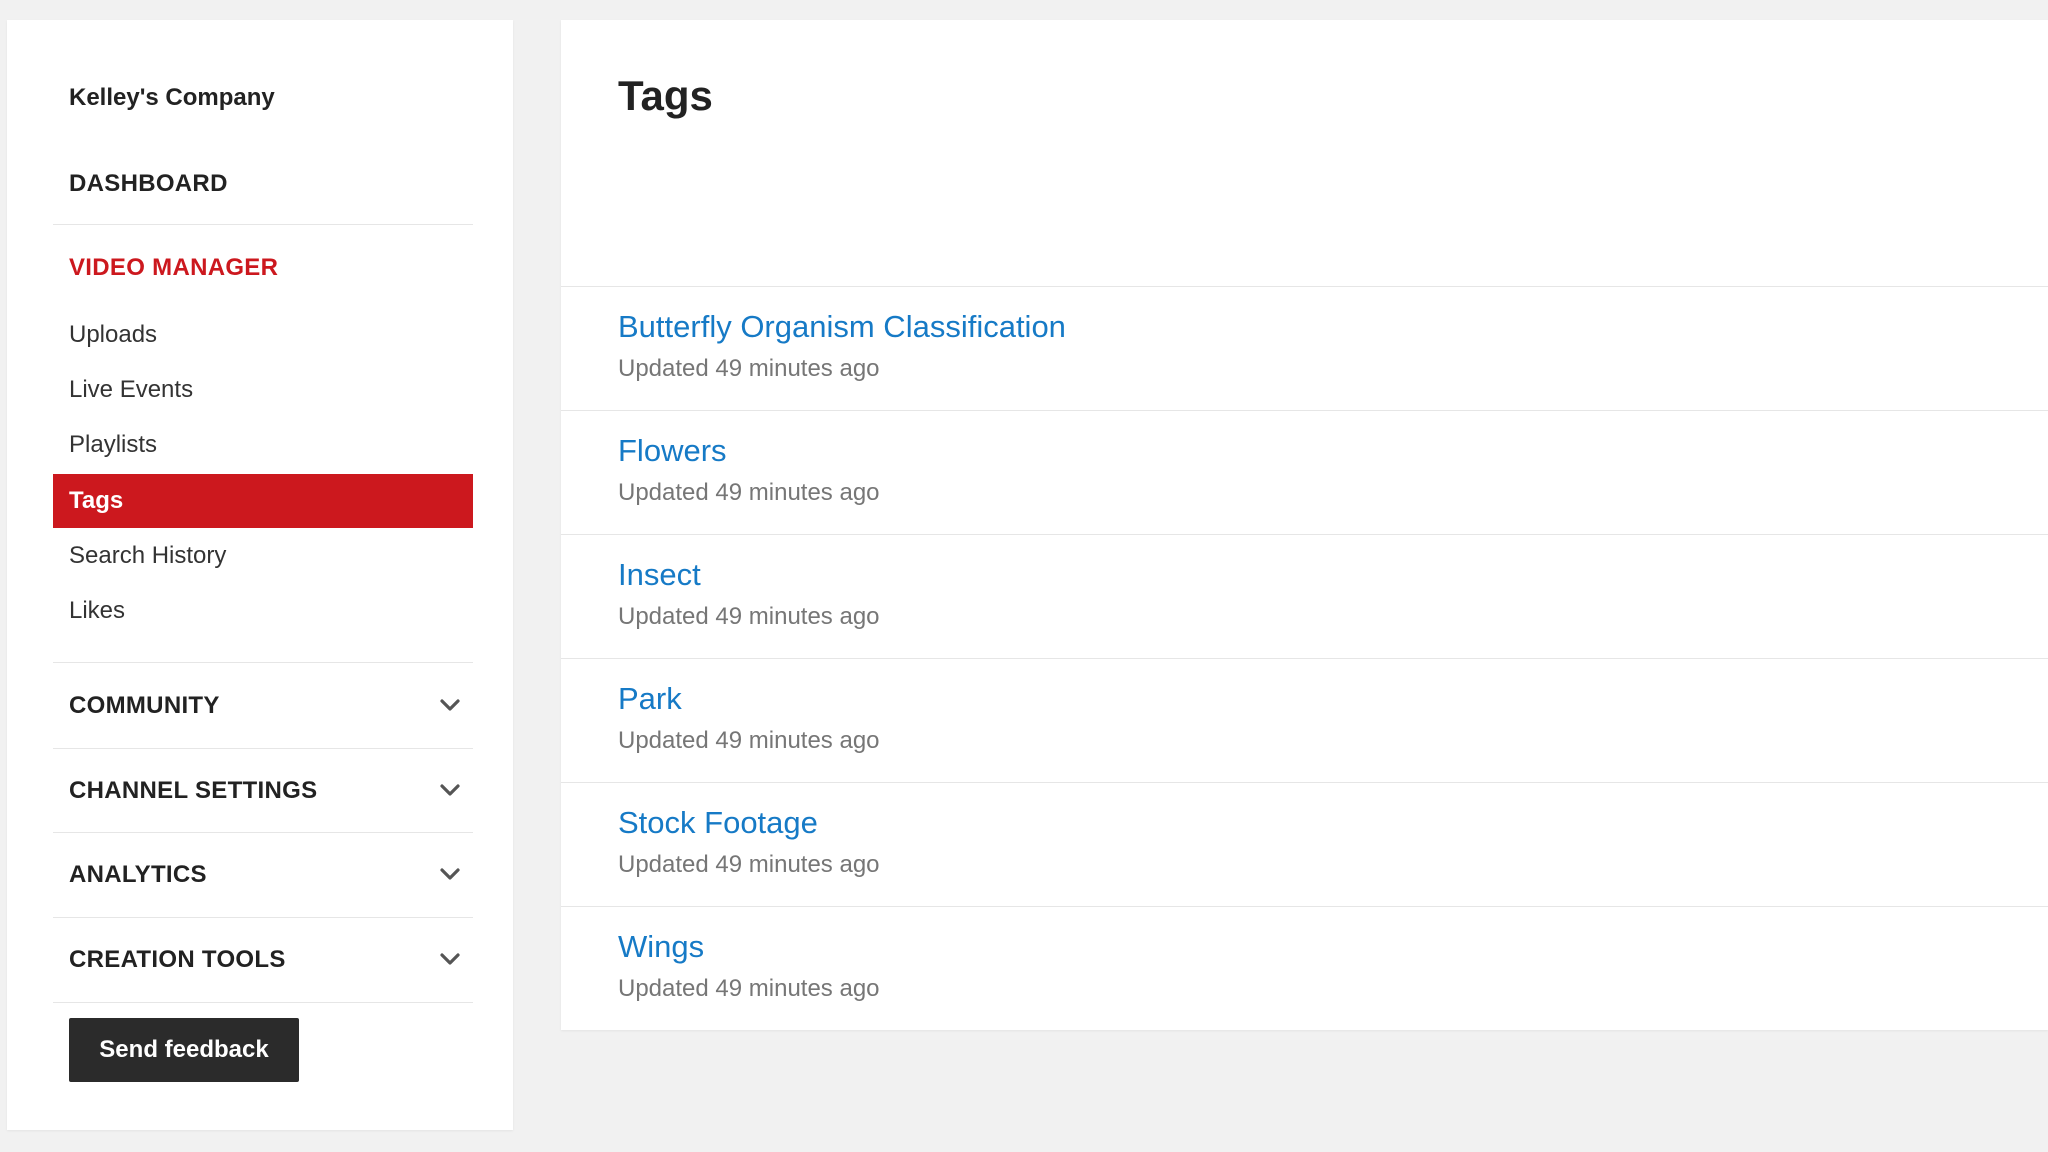 This screenshot has width=2048, height=1152. I want to click on nav-video-manager: VIDEO MANAGER, so click(173, 268).